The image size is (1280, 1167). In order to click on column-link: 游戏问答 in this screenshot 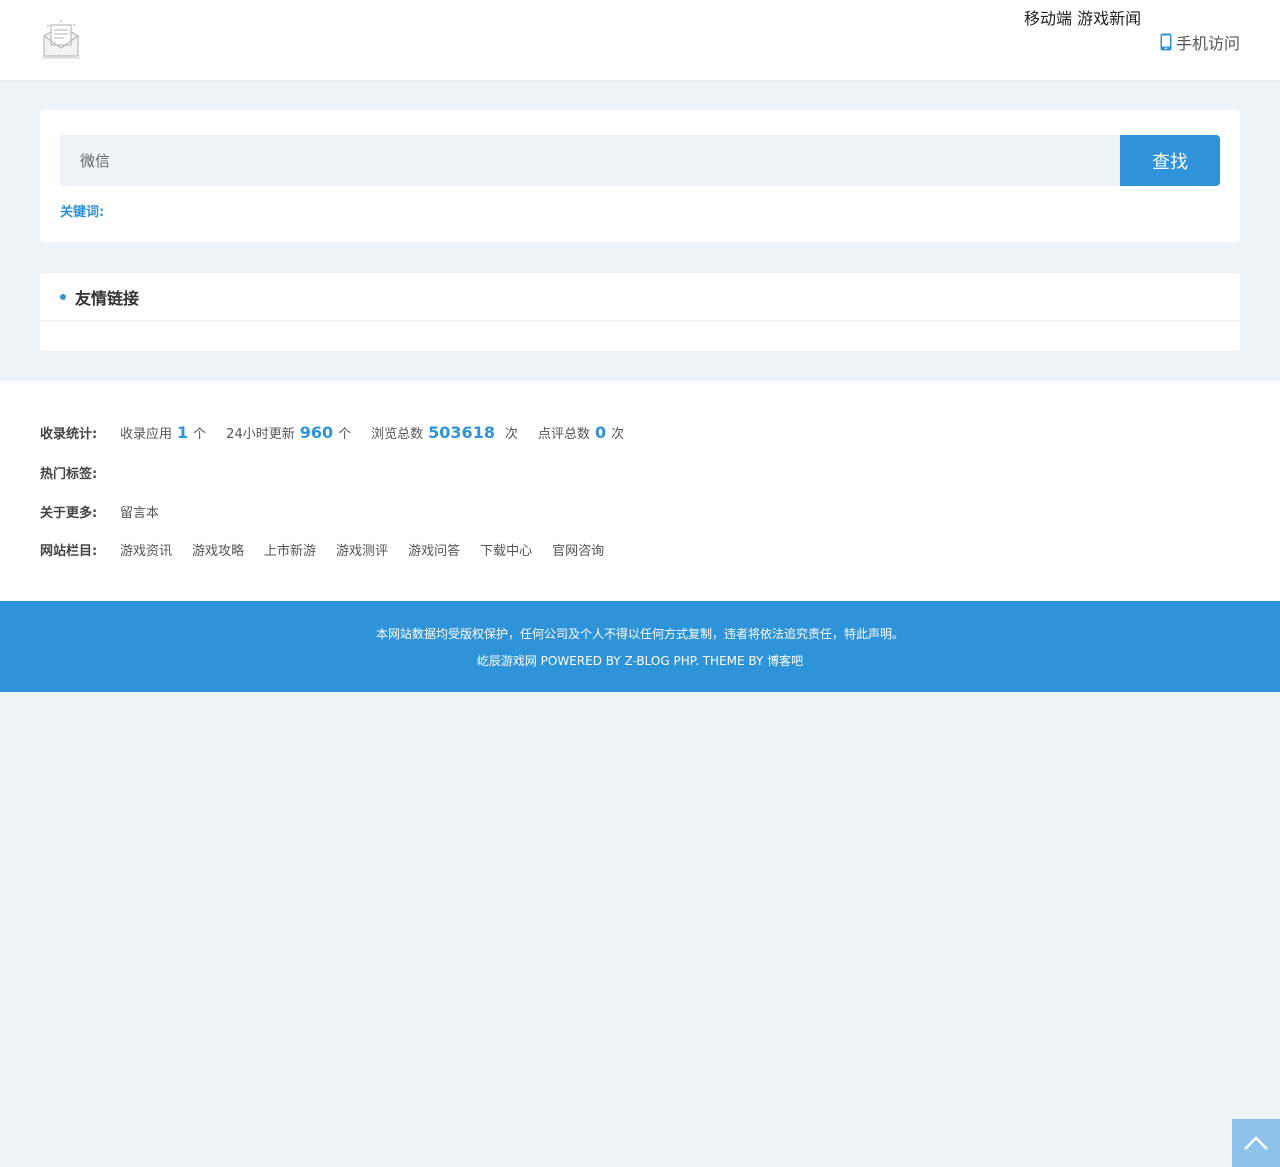, I will do `click(434, 549)`.